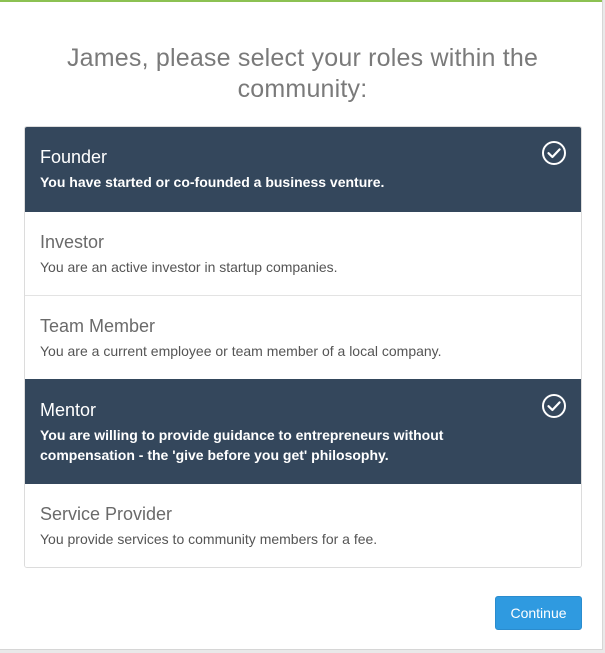 The image size is (605, 653). I want to click on role-title: Mentor, so click(68, 410).